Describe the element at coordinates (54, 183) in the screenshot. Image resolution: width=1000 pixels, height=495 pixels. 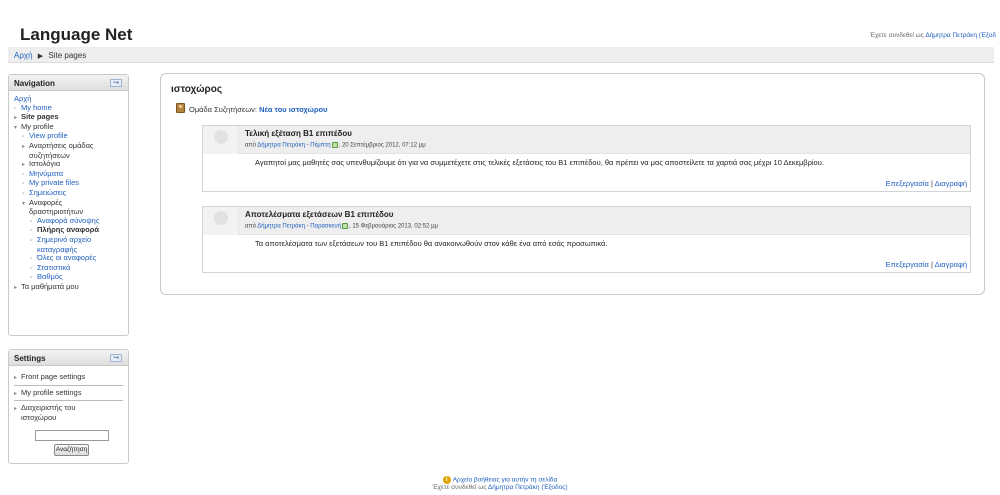
I see `nav-private-files-link: My private files` at that location.